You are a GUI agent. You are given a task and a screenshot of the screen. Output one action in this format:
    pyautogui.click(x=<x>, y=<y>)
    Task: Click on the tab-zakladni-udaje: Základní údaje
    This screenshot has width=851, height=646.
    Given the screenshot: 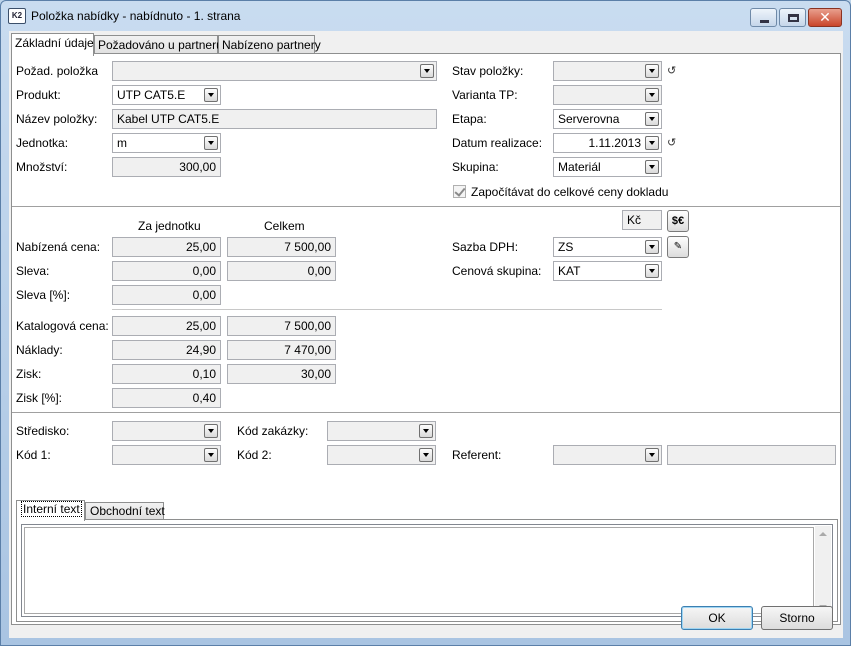 What is the action you would take?
    pyautogui.click(x=52, y=44)
    